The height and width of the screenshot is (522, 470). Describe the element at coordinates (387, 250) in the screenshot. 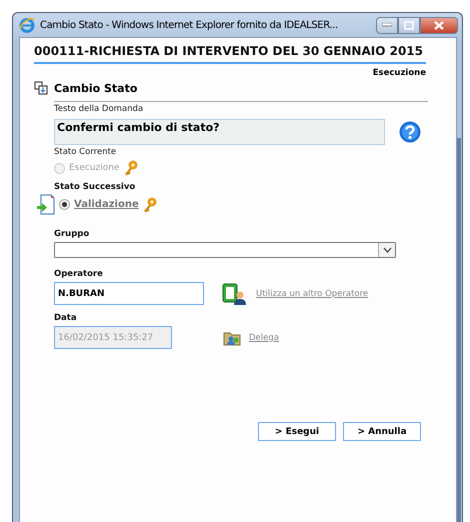

I see `chevron-down-icon` at that location.